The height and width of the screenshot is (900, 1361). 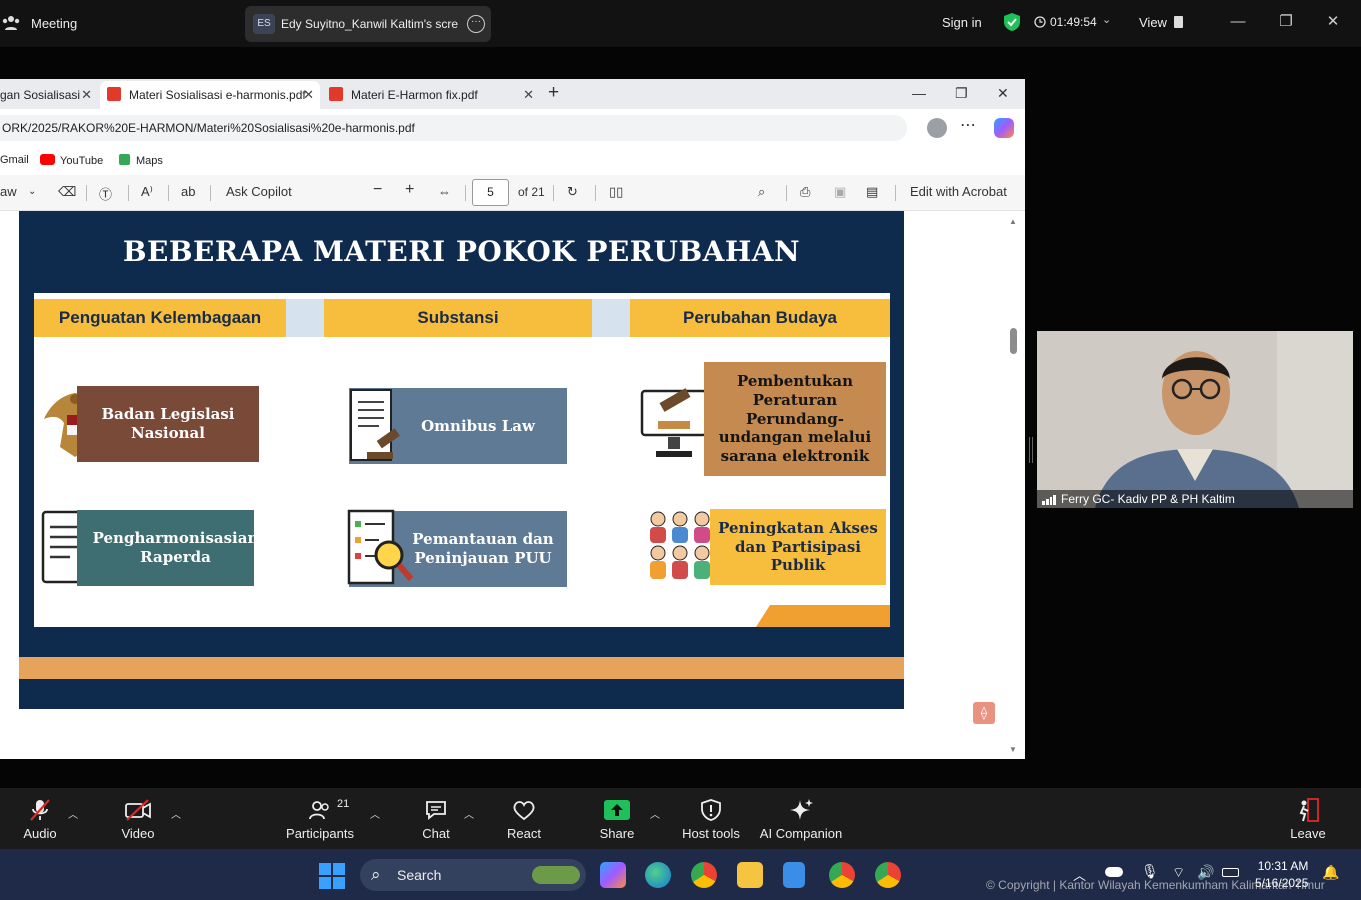 What do you see at coordinates (188, 191) in the screenshot?
I see `translate-icon: ab` at bounding box center [188, 191].